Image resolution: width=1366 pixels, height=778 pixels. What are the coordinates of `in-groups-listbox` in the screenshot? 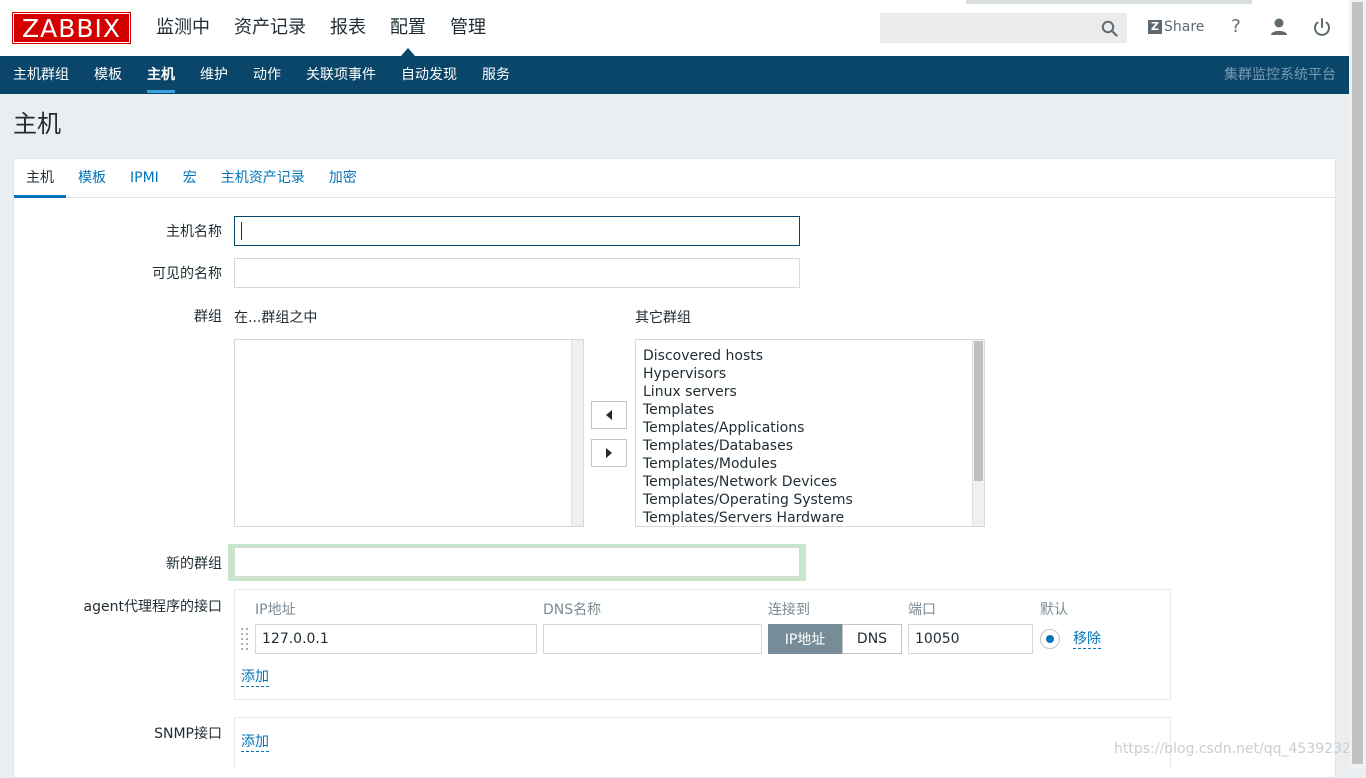 It's located at (409, 433).